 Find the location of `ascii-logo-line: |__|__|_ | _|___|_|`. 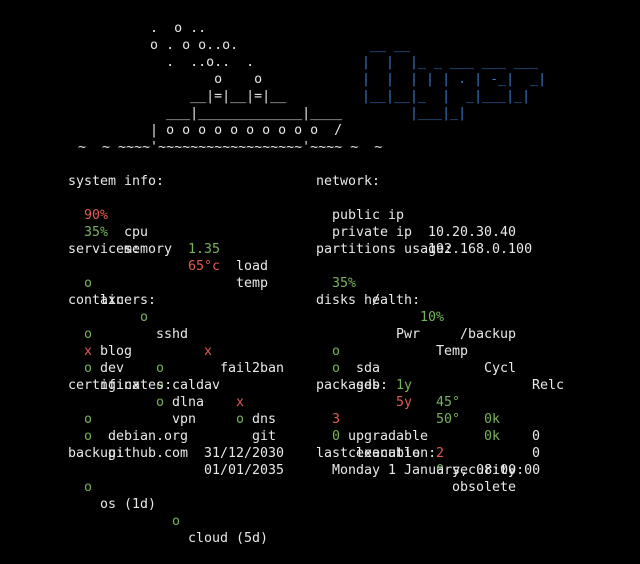

ascii-logo-line: |__|__|_ | _|___|_| is located at coordinates (438, 96).